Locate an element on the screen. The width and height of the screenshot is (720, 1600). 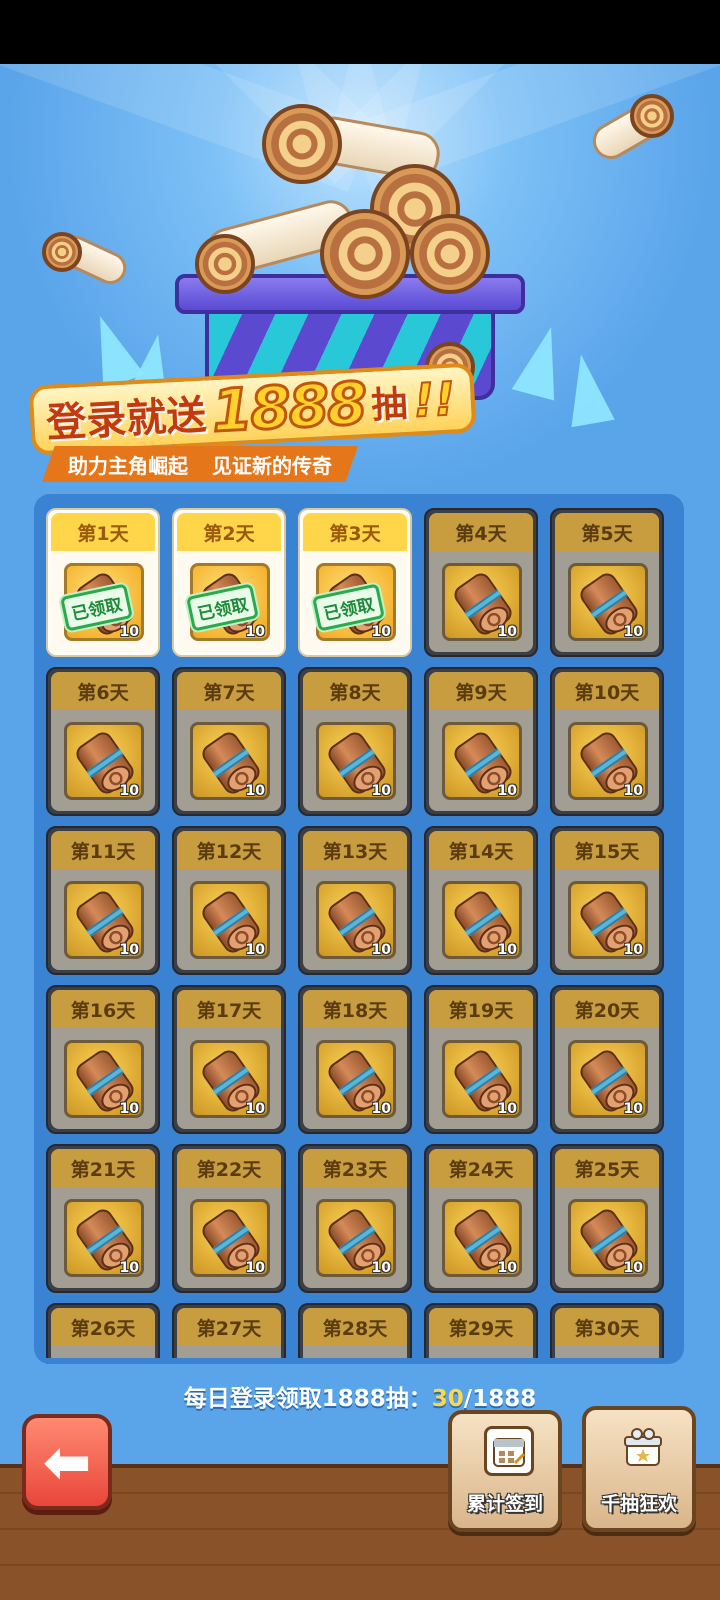
scroll-icon is located at coordinates (302, 144).